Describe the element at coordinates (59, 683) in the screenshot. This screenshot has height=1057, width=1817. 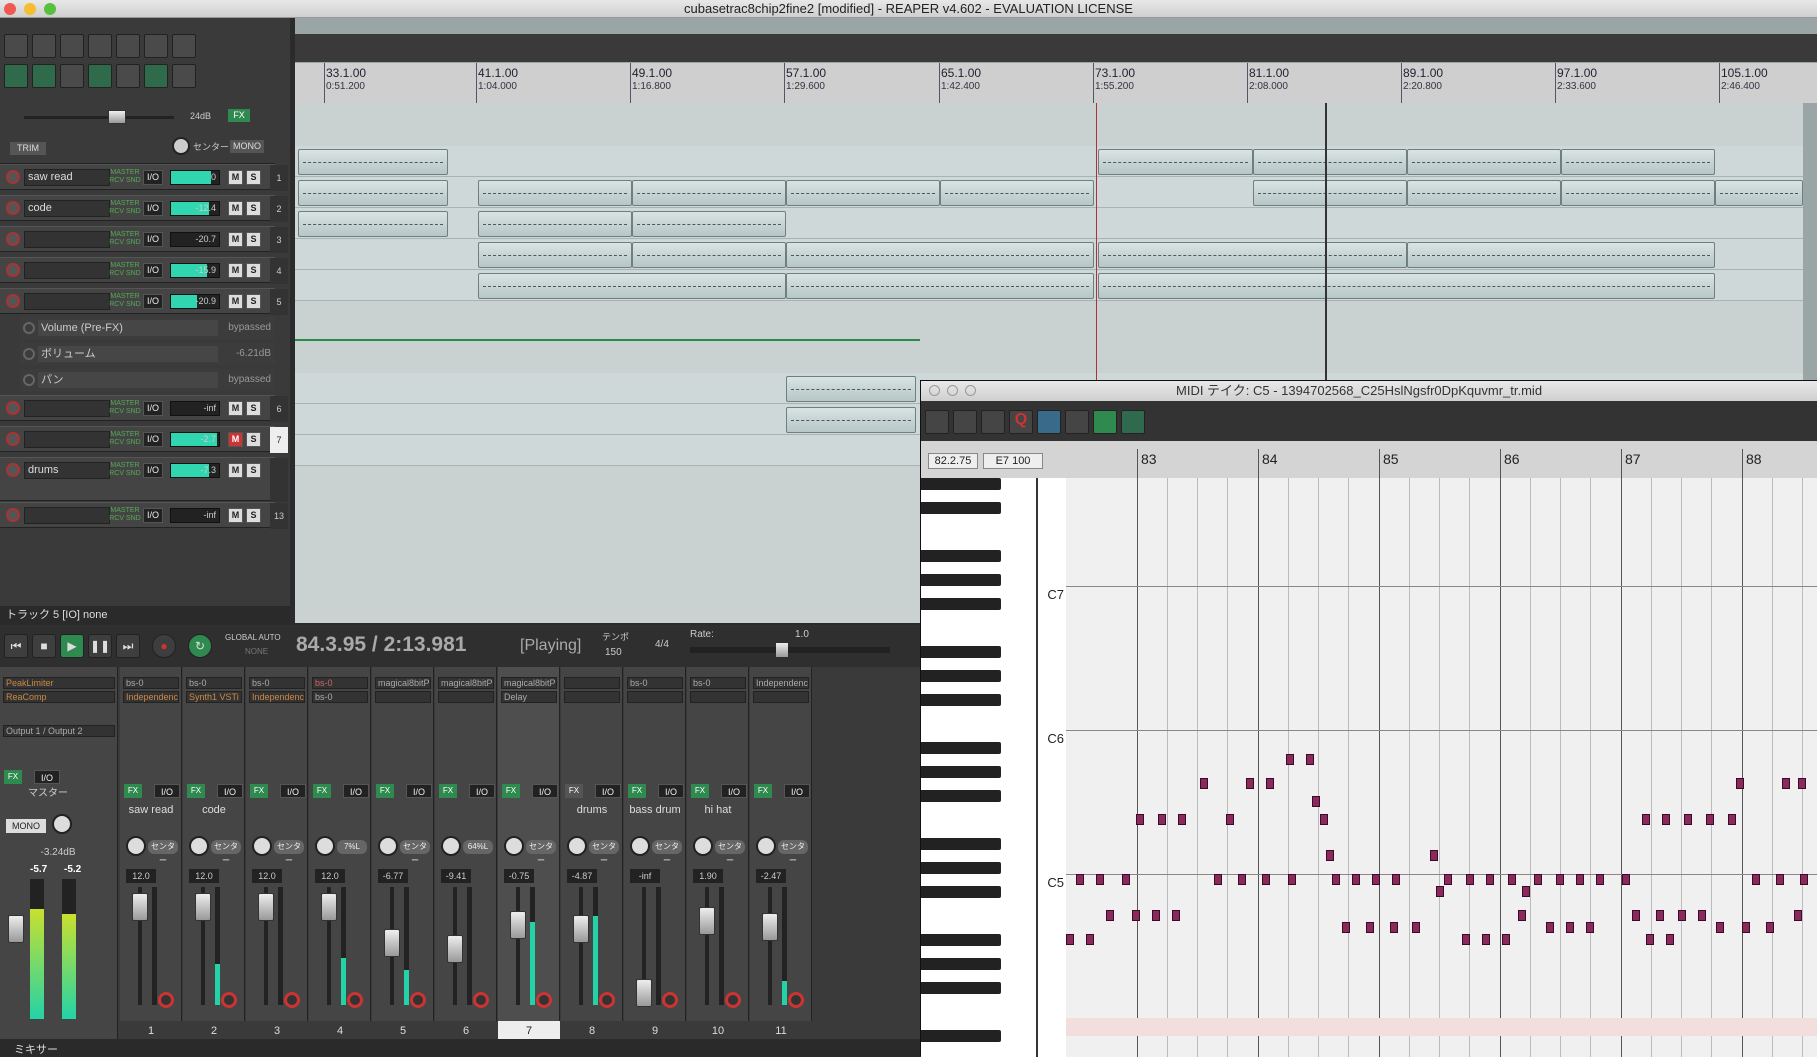
I see `fx-slot: PeakLimiter` at that location.